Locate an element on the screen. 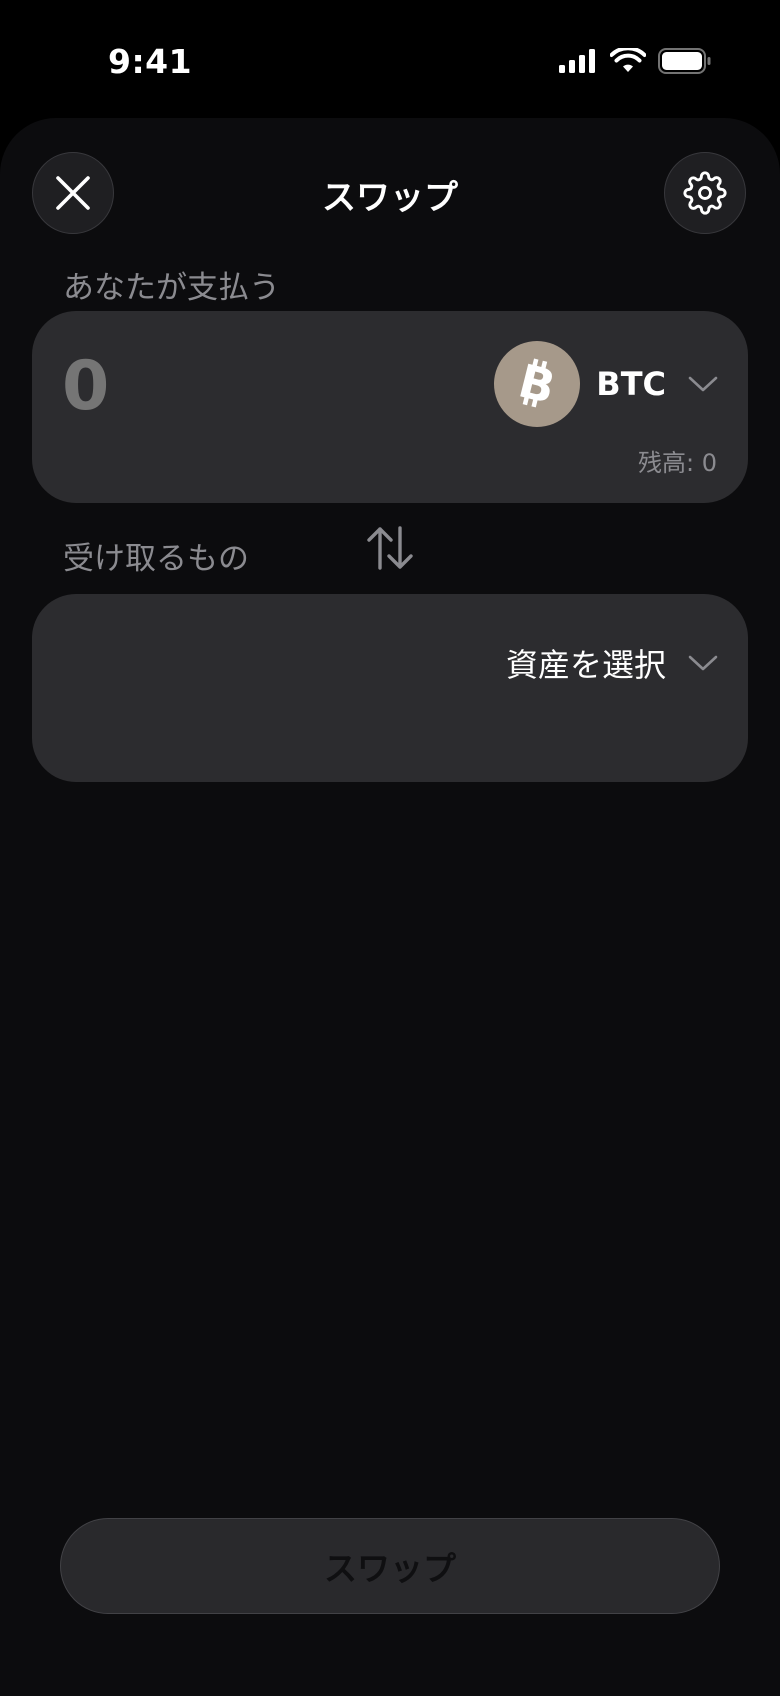 This screenshot has width=780, height=1696. swap-direction-button is located at coordinates (390, 548).